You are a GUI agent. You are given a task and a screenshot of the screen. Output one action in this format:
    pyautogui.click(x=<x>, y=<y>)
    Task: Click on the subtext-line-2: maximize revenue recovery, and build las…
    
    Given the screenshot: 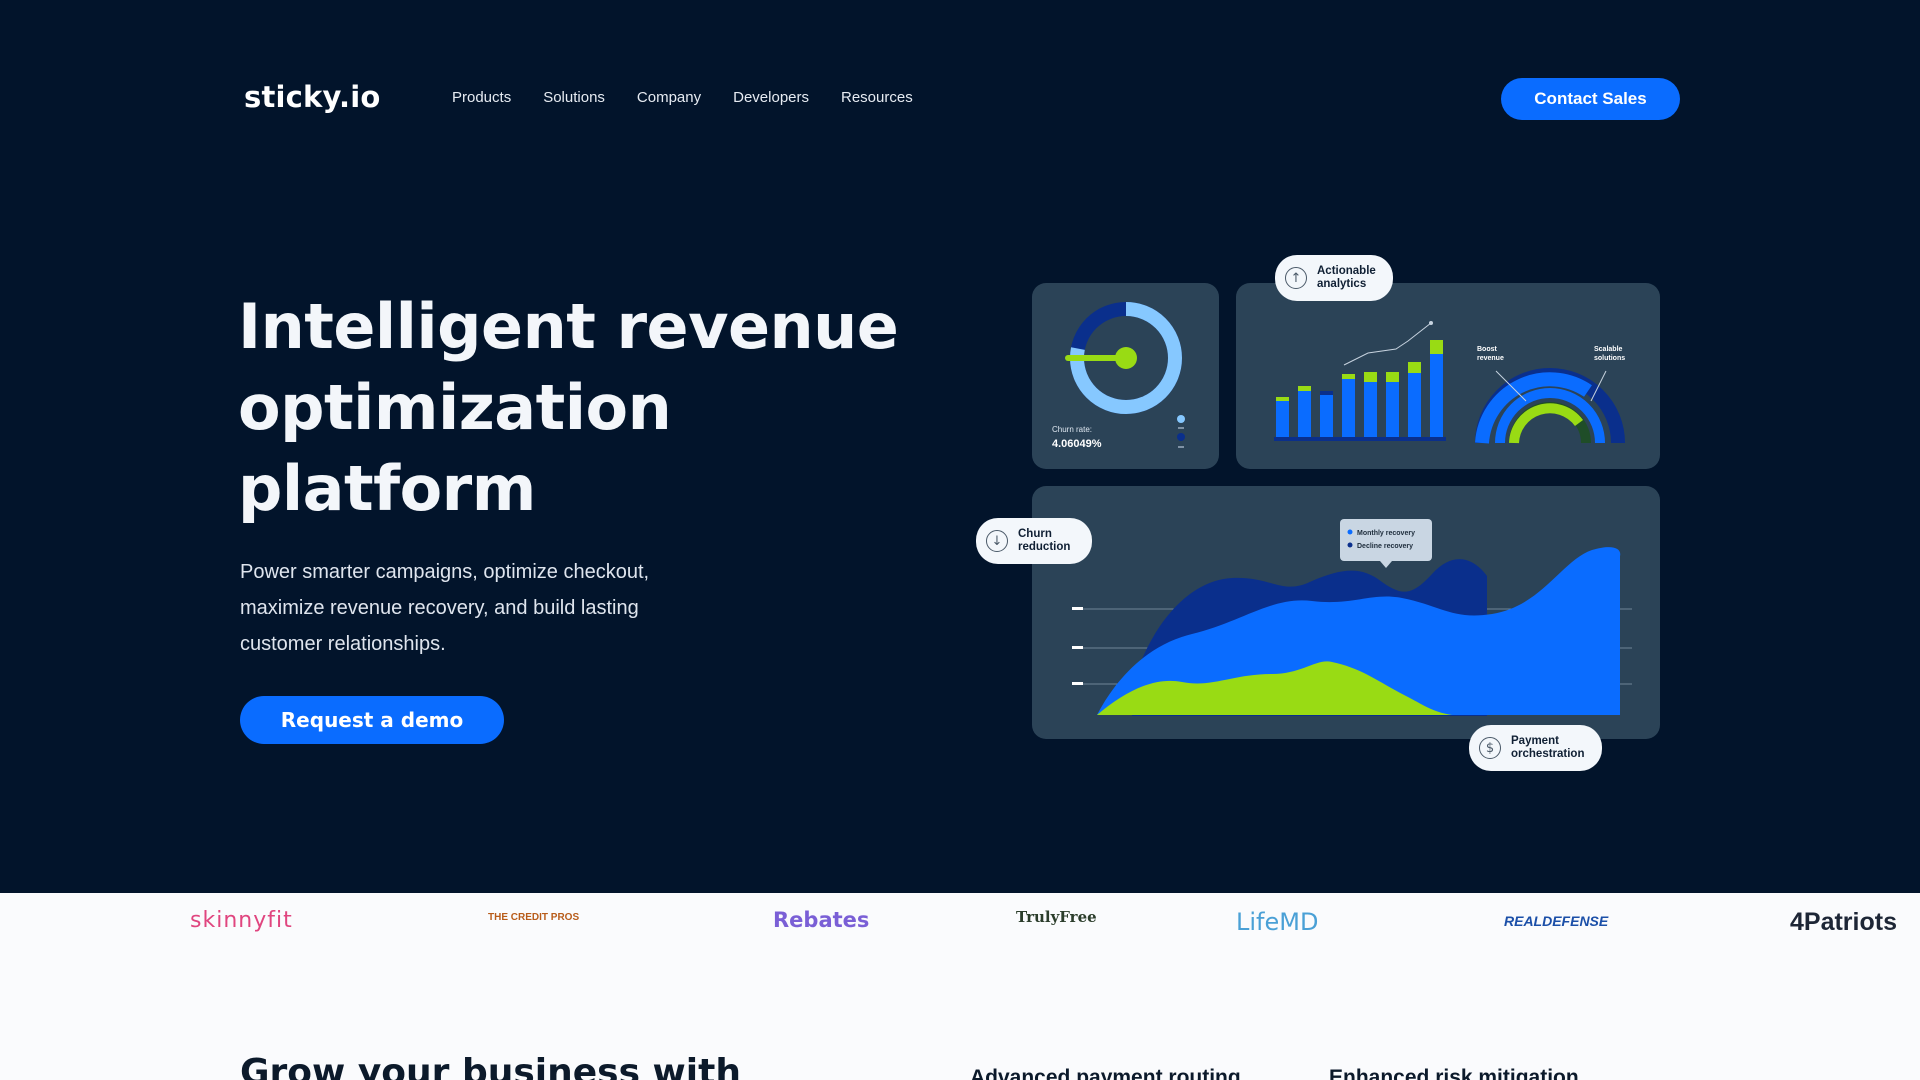 What is the action you would take?
    pyautogui.click(x=439, y=608)
    